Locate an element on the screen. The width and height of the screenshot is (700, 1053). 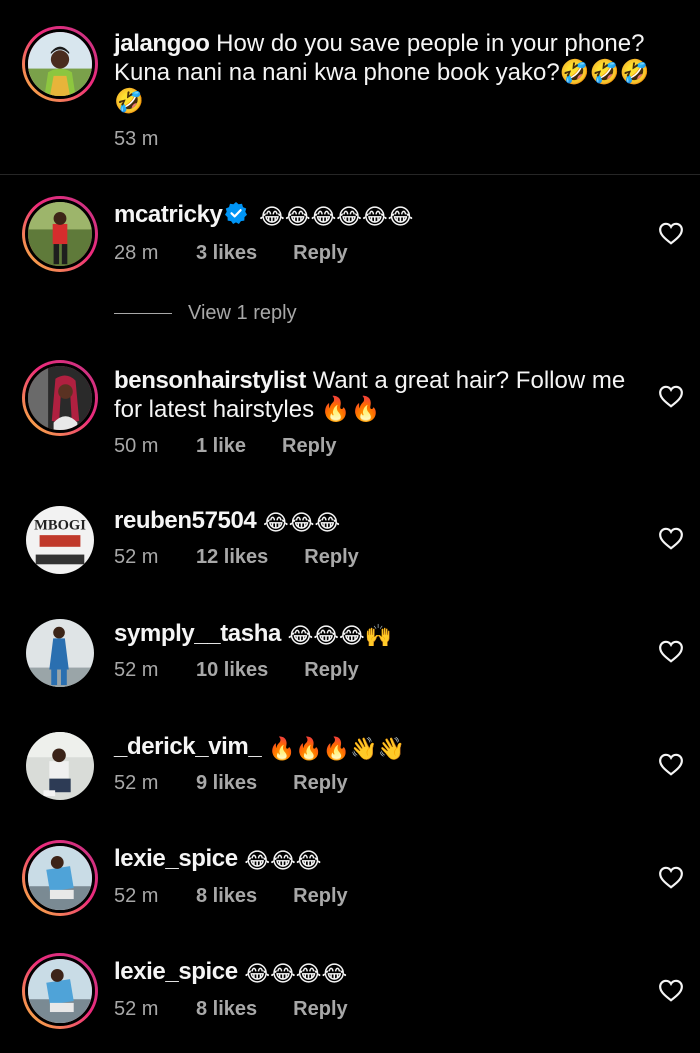
caption-timestamp: 53 m is located at coordinates (136, 139).